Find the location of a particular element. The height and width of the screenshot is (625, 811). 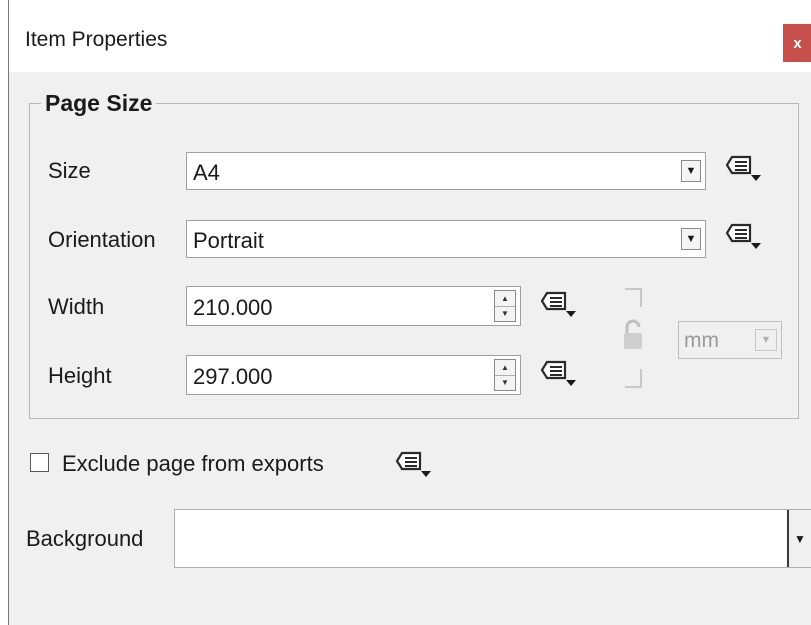

height-spinbox: 297.000 ▲ ▼ is located at coordinates (353, 375).